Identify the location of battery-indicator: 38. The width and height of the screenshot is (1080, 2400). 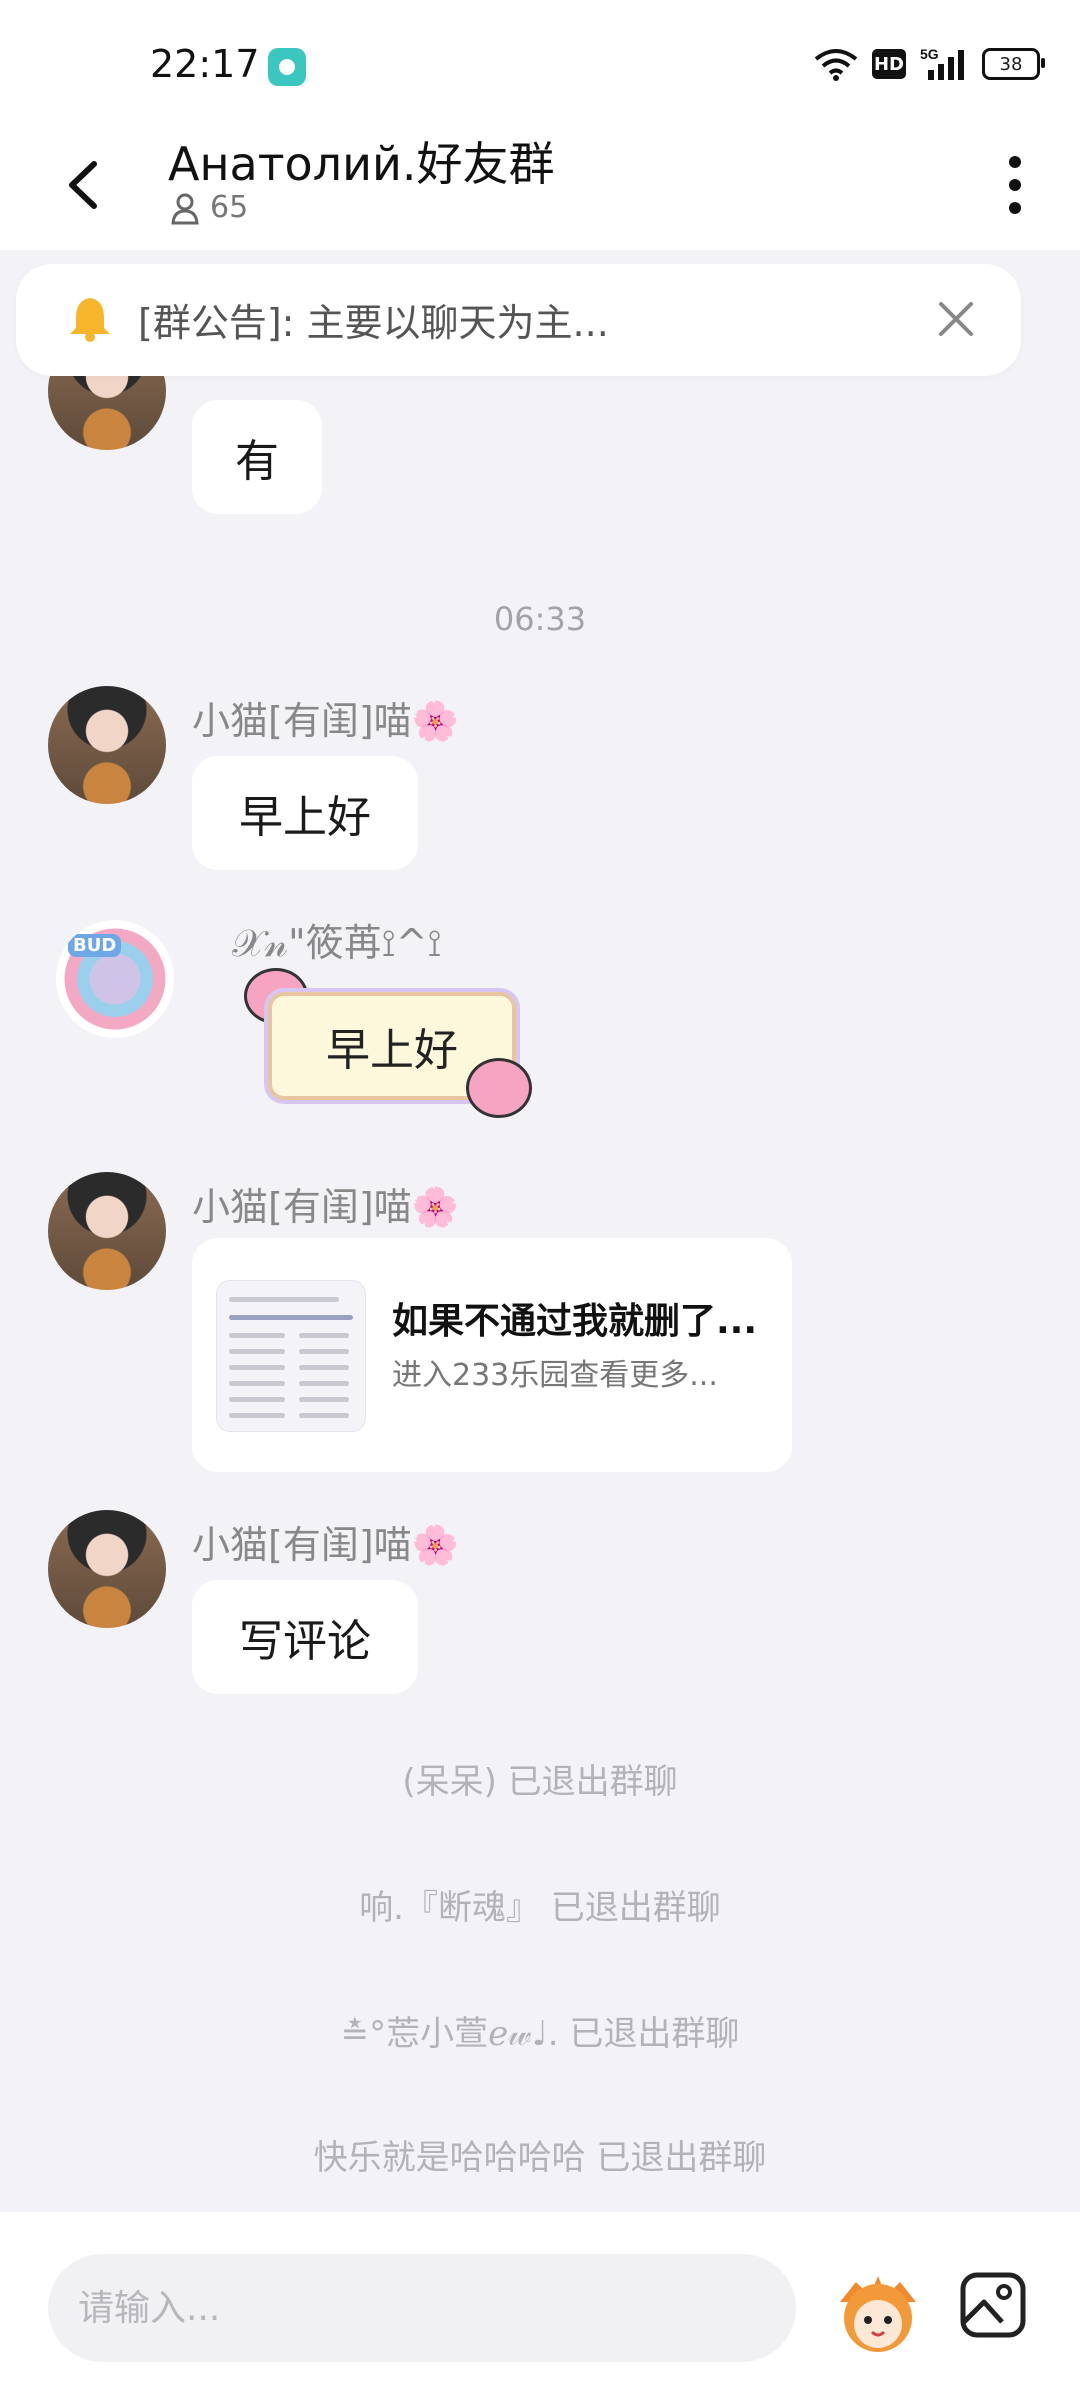
(1013, 64).